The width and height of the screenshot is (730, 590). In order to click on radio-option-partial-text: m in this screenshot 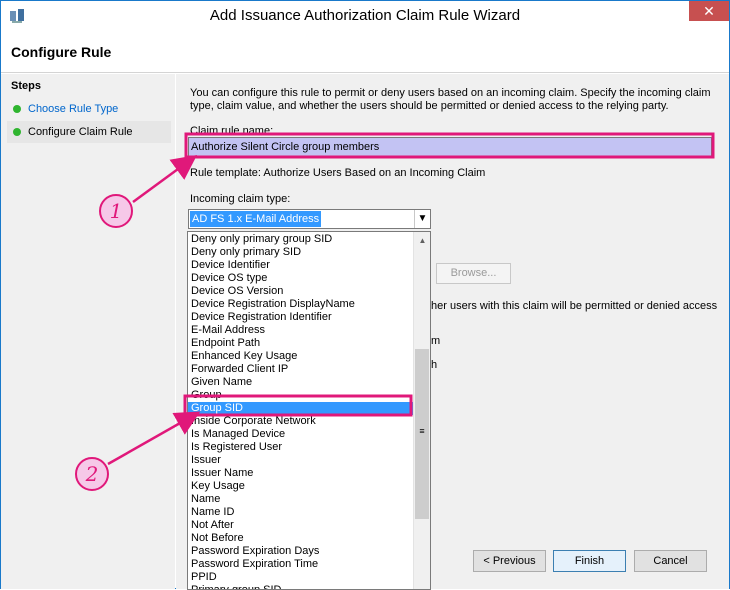, I will do `click(436, 341)`.